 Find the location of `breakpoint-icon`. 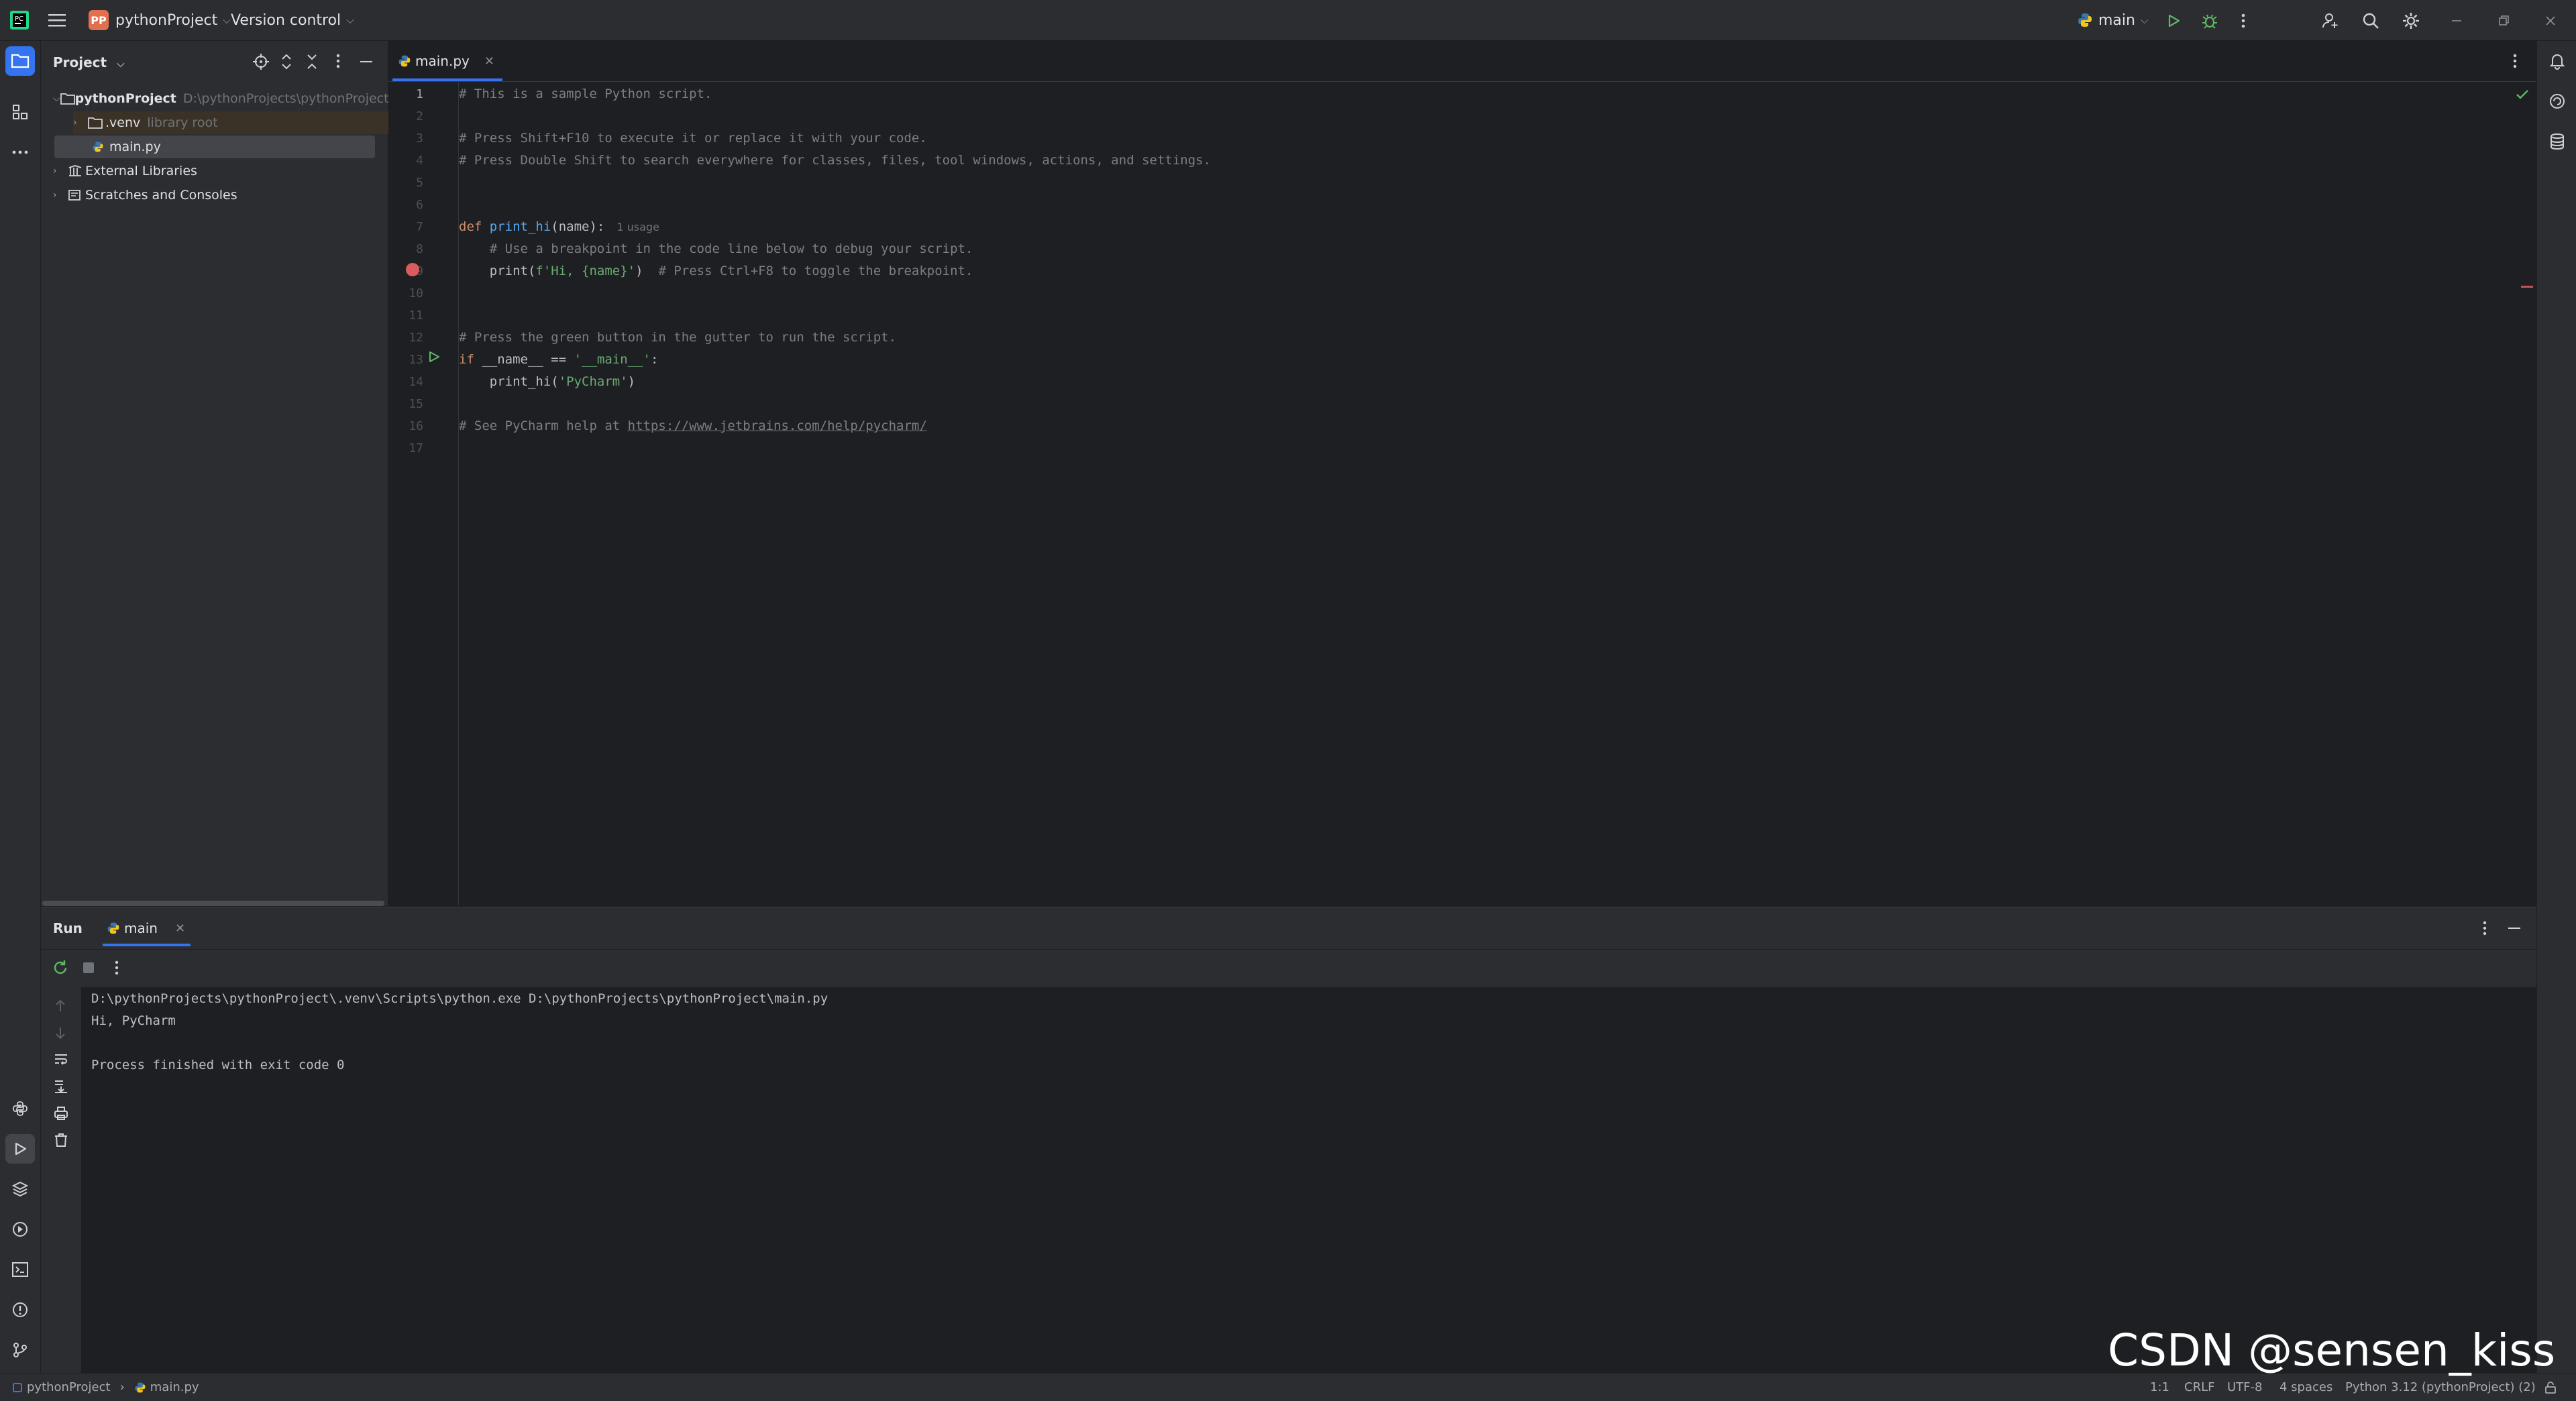

breakpoint-icon is located at coordinates (412, 269).